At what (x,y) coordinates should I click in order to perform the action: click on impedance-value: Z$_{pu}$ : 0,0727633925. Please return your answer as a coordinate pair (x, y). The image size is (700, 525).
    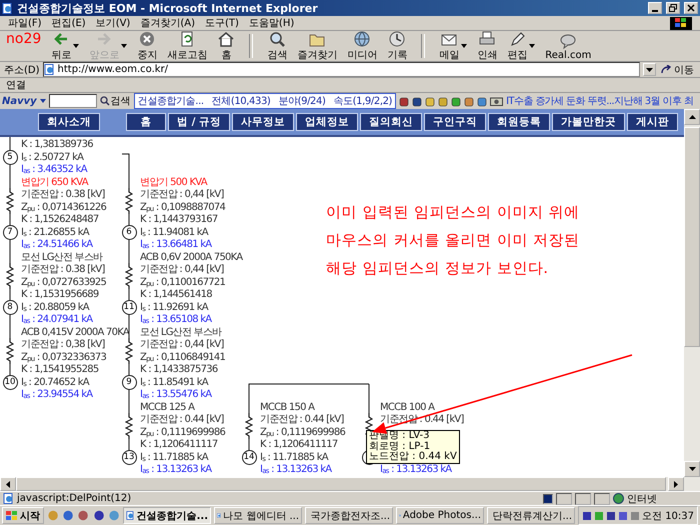
    Looking at the image, I should click on (63, 283).